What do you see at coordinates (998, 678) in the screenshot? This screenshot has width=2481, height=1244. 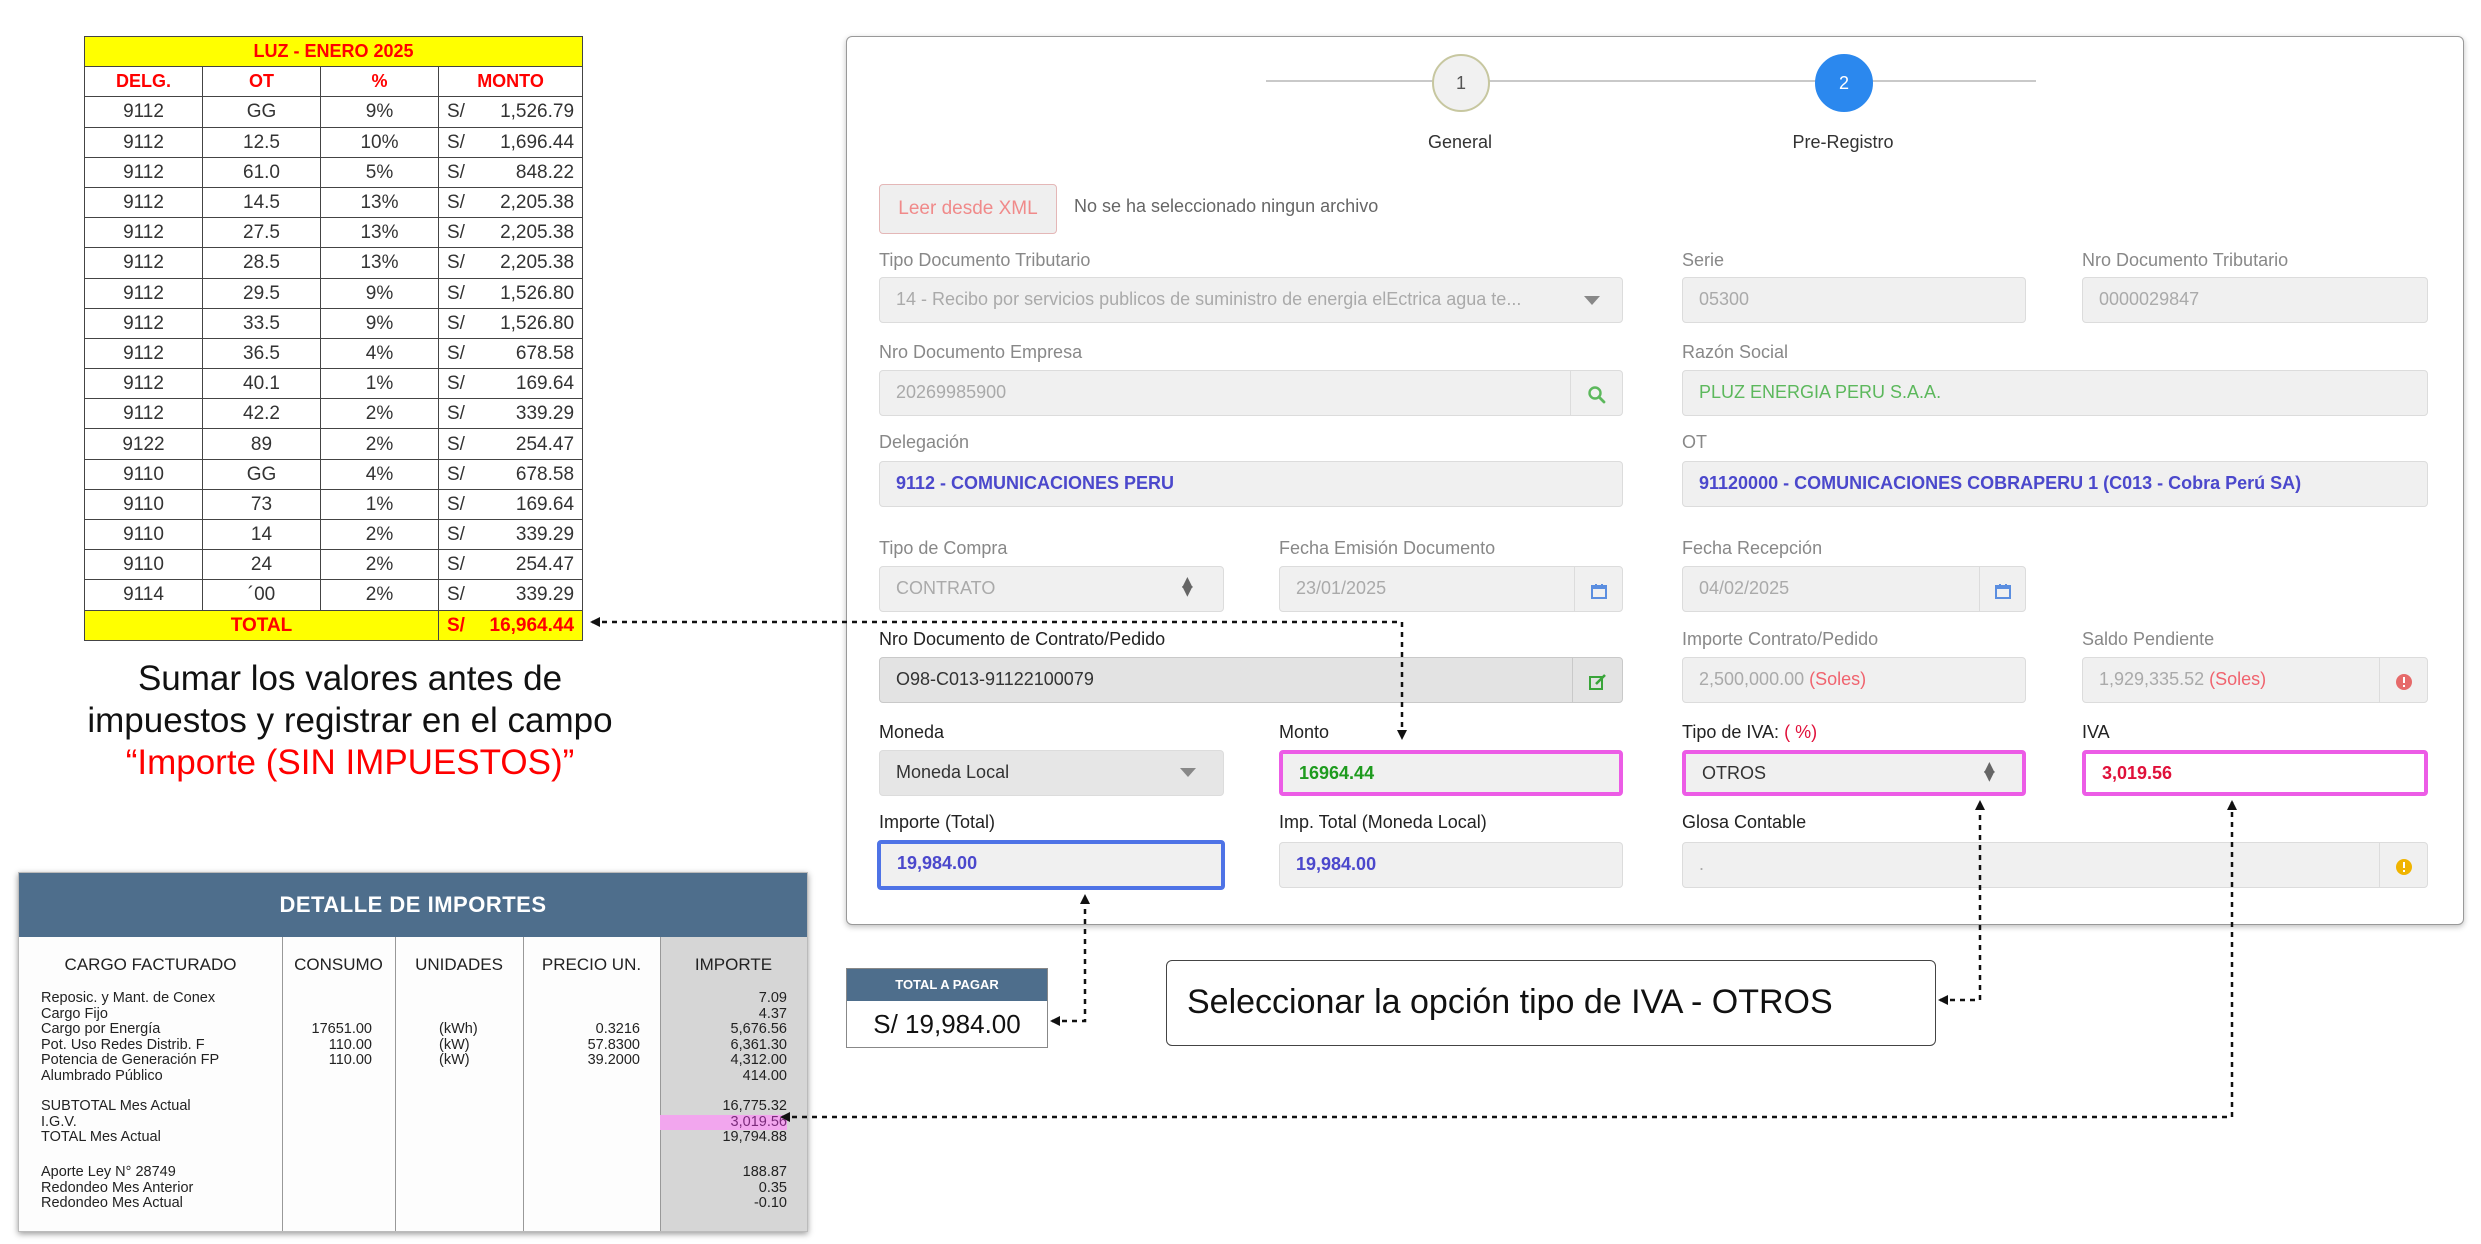 I see `arrow-total-to-monto` at bounding box center [998, 678].